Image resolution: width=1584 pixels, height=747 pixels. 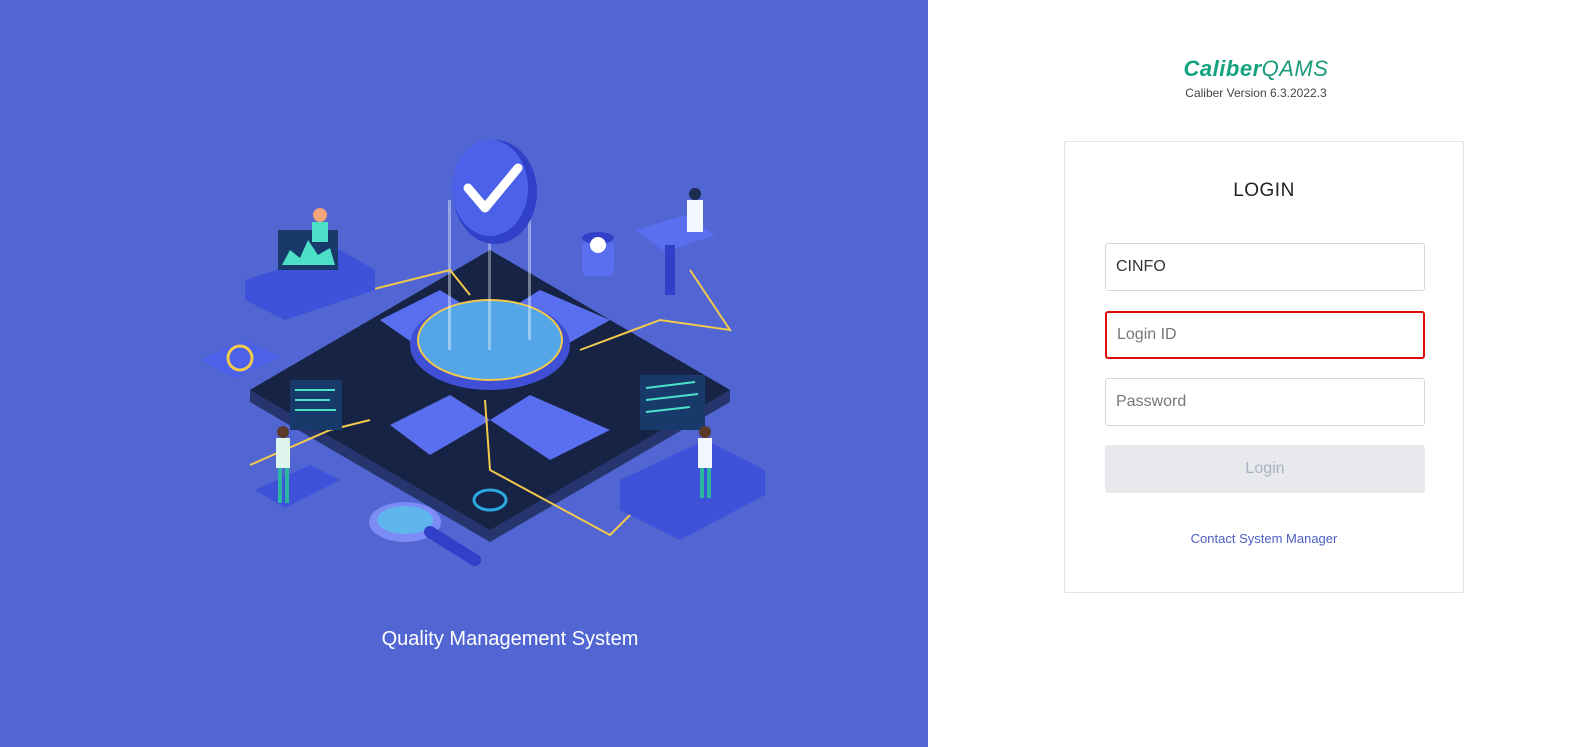 I want to click on logo-caliber-text: Caliber, so click(x=1222, y=68).